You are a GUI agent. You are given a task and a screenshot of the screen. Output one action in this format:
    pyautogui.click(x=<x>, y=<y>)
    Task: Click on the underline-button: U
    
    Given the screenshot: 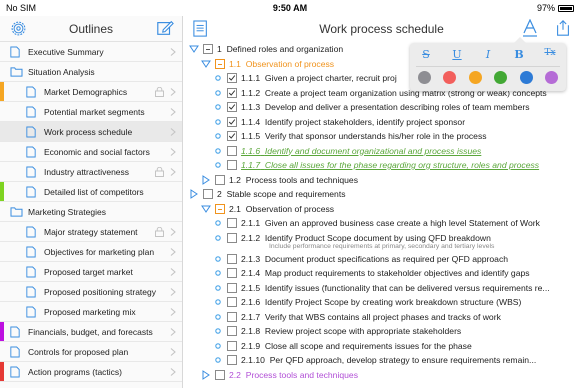 What is the action you would take?
    pyautogui.click(x=457, y=55)
    